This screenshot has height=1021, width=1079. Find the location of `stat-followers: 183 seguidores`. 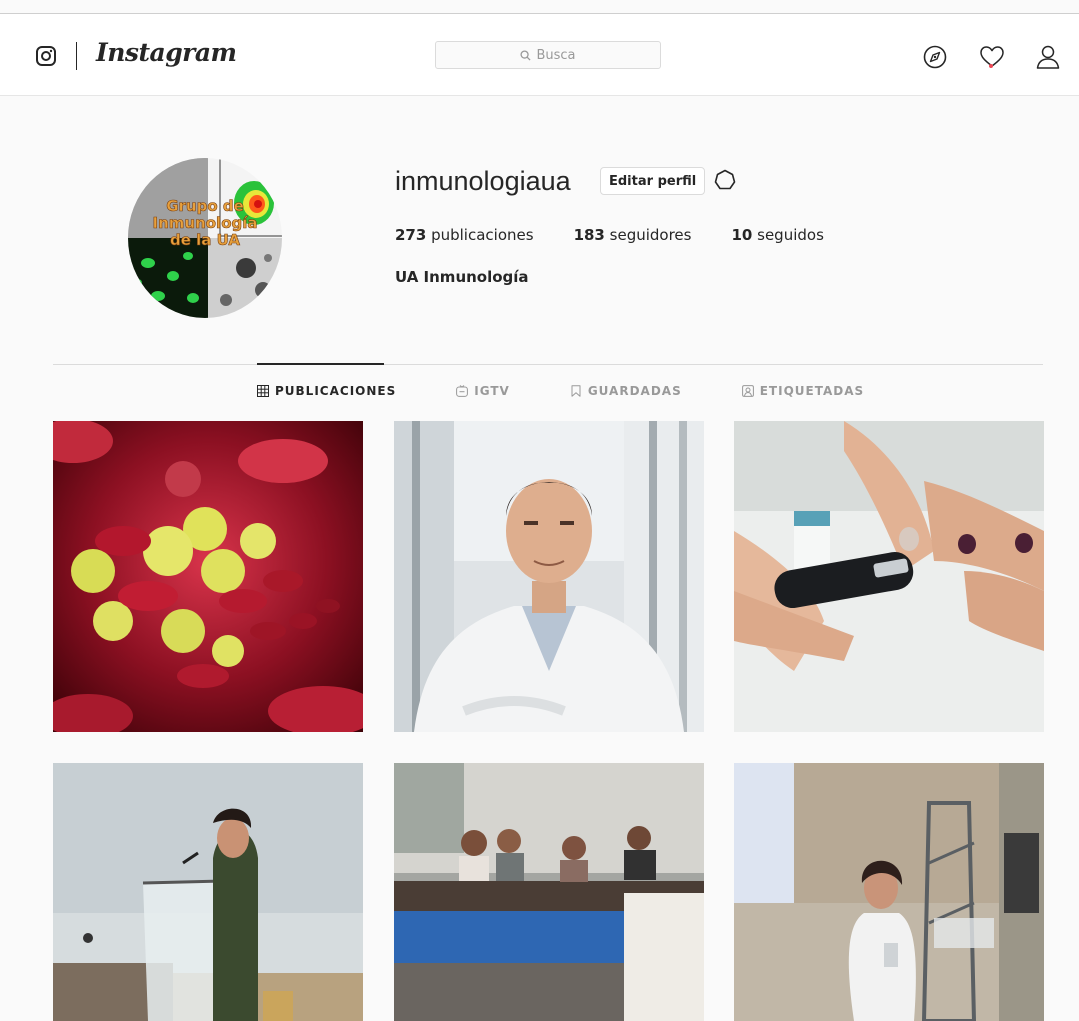

stat-followers: 183 seguidores is located at coordinates (633, 235).